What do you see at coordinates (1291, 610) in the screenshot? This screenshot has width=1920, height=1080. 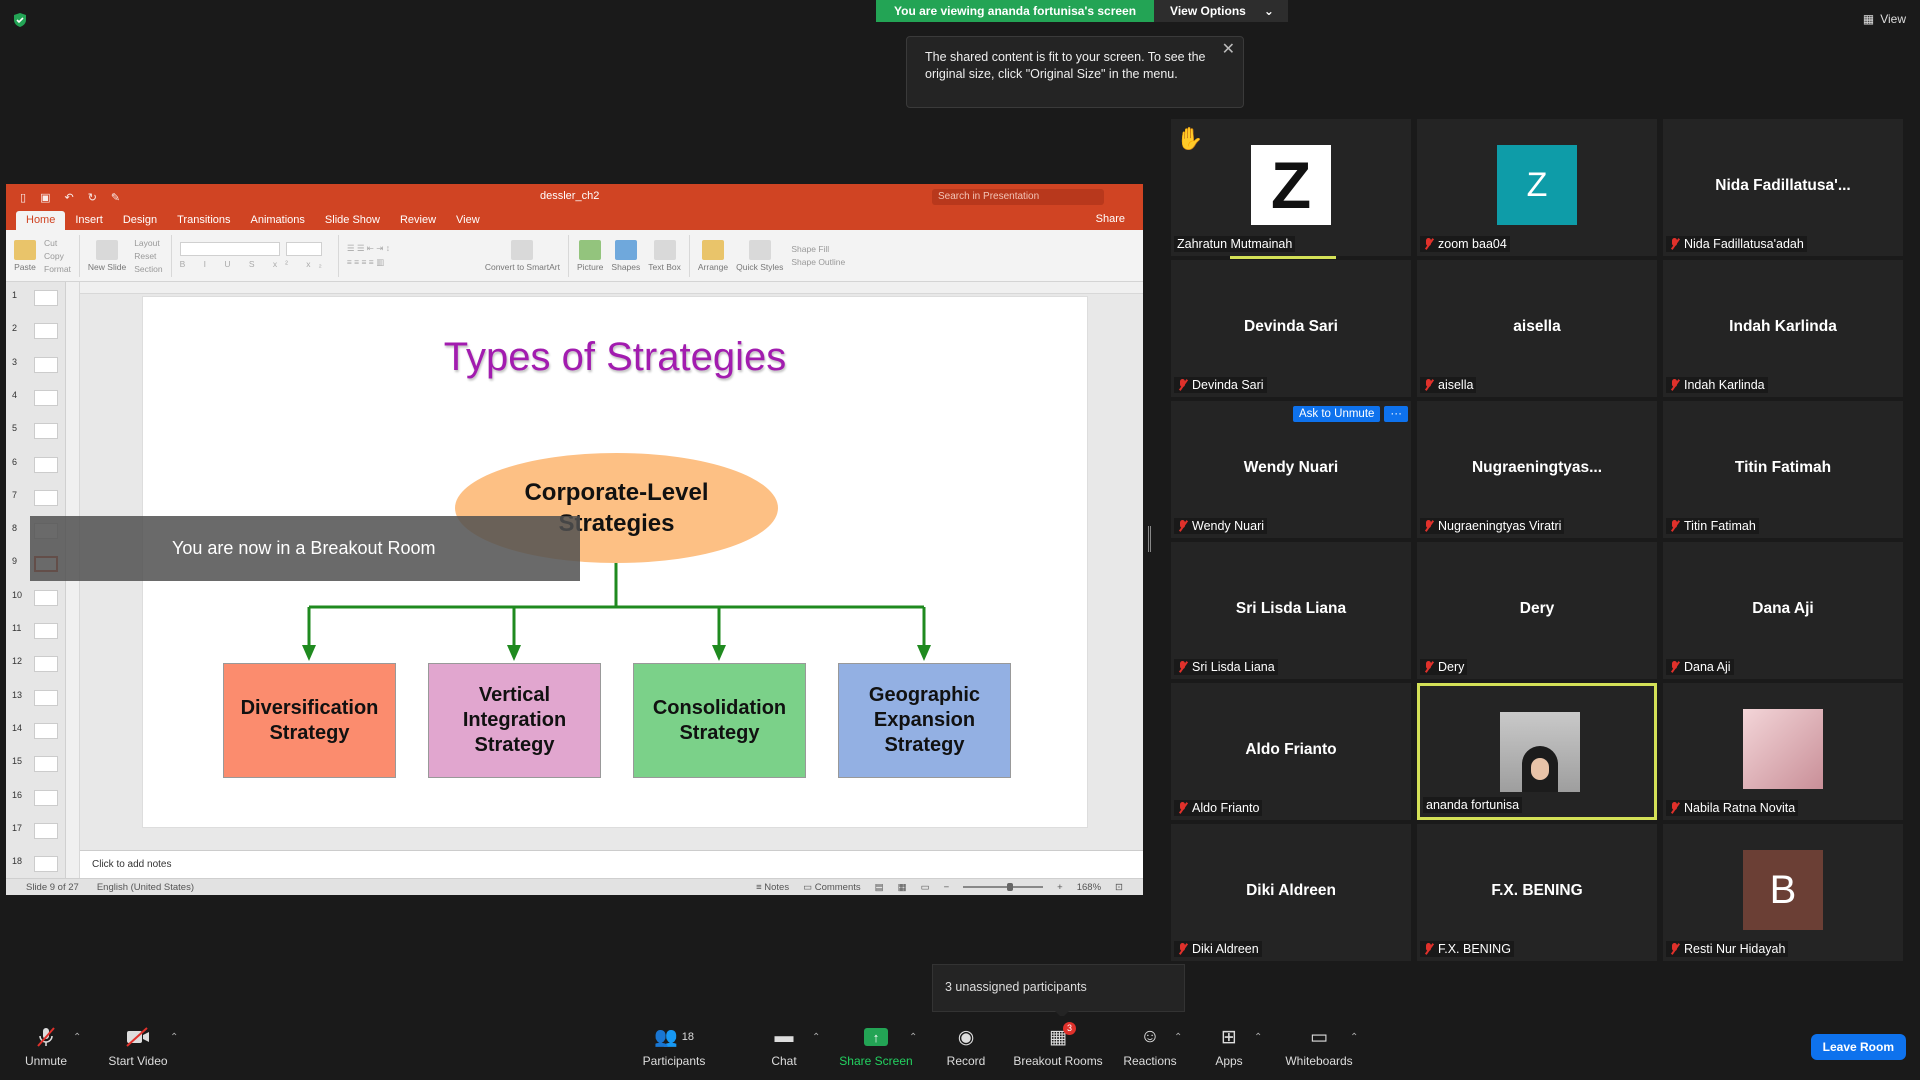 I see `participant-tile: Sri Lisda Liana Sri Lisda Liana` at bounding box center [1291, 610].